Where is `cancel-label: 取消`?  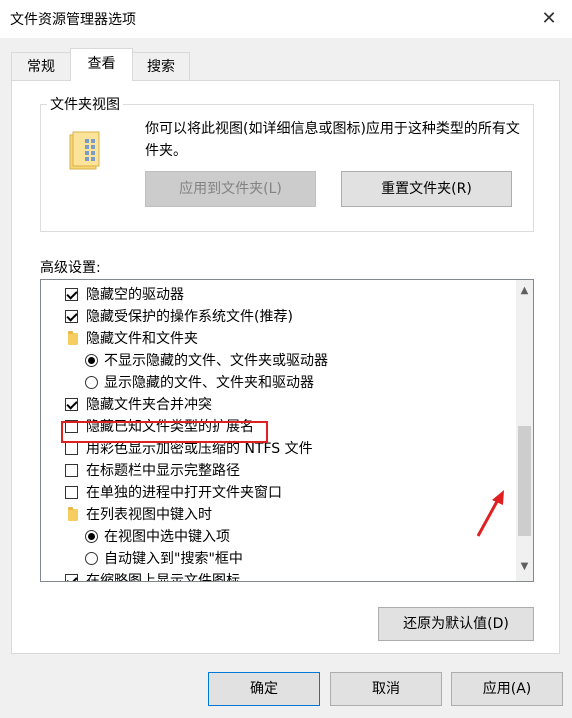 cancel-label: 取消 is located at coordinates (386, 689).